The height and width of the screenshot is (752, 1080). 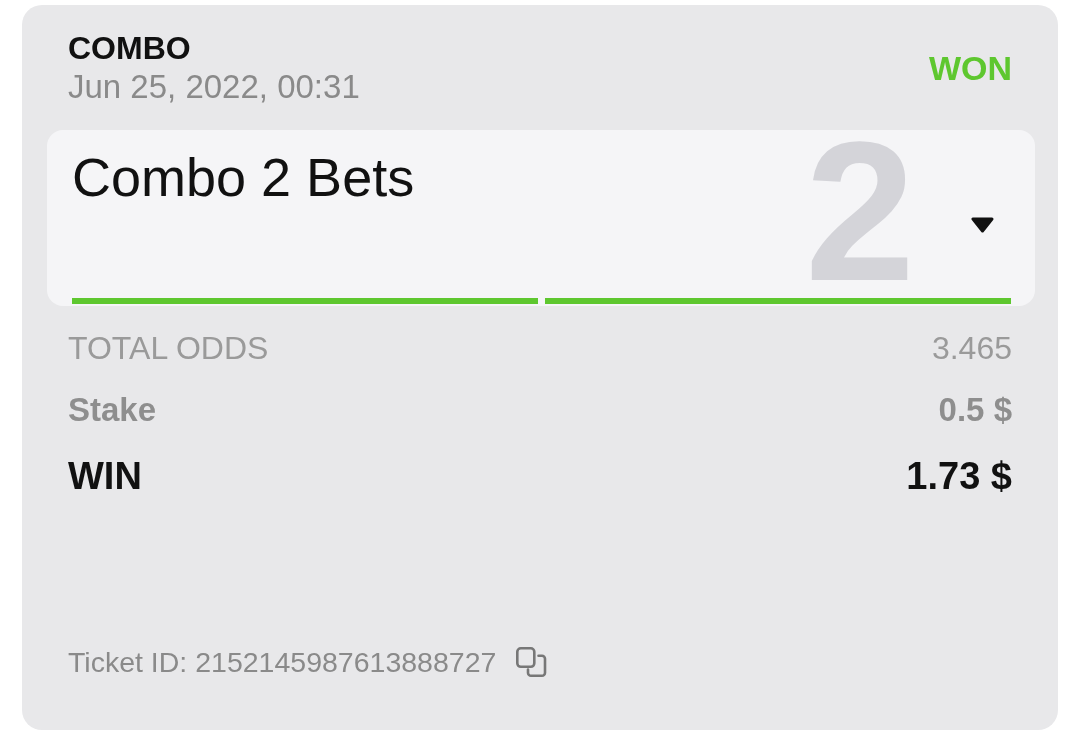 What do you see at coordinates (243, 177) in the screenshot?
I see `combo-title: Combo 2 Bets` at bounding box center [243, 177].